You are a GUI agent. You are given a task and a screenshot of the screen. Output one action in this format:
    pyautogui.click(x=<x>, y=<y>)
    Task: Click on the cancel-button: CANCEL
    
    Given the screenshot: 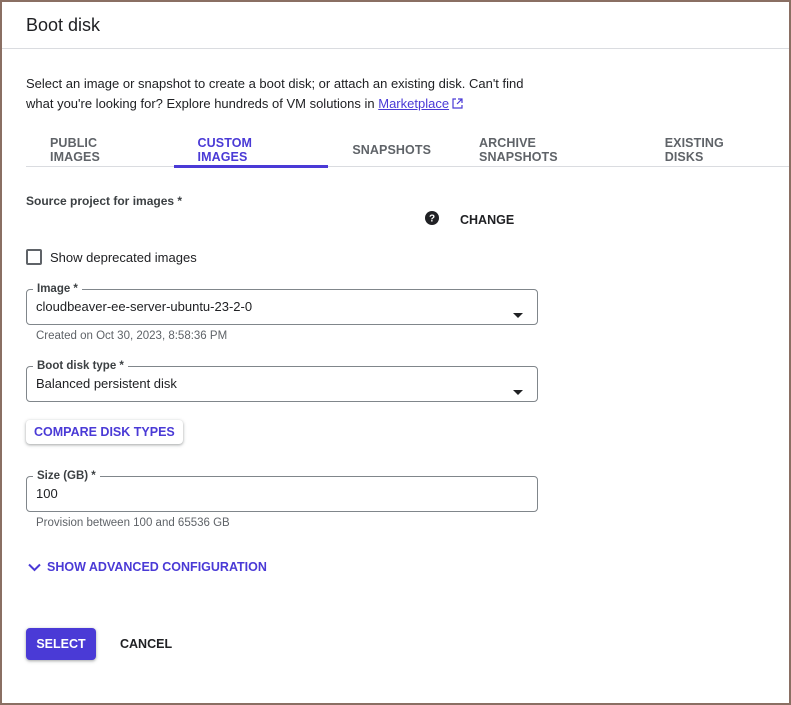 What is the action you would take?
    pyautogui.click(x=146, y=644)
    